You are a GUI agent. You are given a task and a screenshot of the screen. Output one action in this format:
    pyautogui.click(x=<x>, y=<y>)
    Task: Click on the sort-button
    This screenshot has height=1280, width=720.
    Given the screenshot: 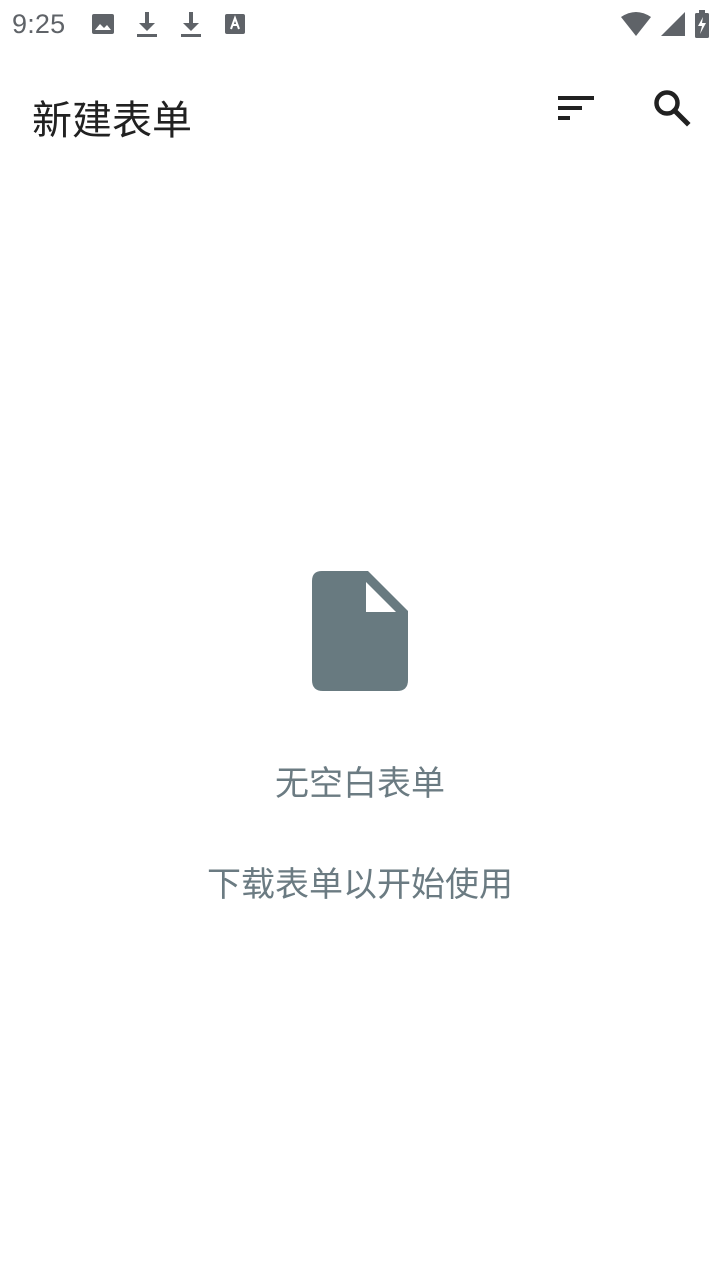 What is the action you would take?
    pyautogui.click(x=576, y=110)
    